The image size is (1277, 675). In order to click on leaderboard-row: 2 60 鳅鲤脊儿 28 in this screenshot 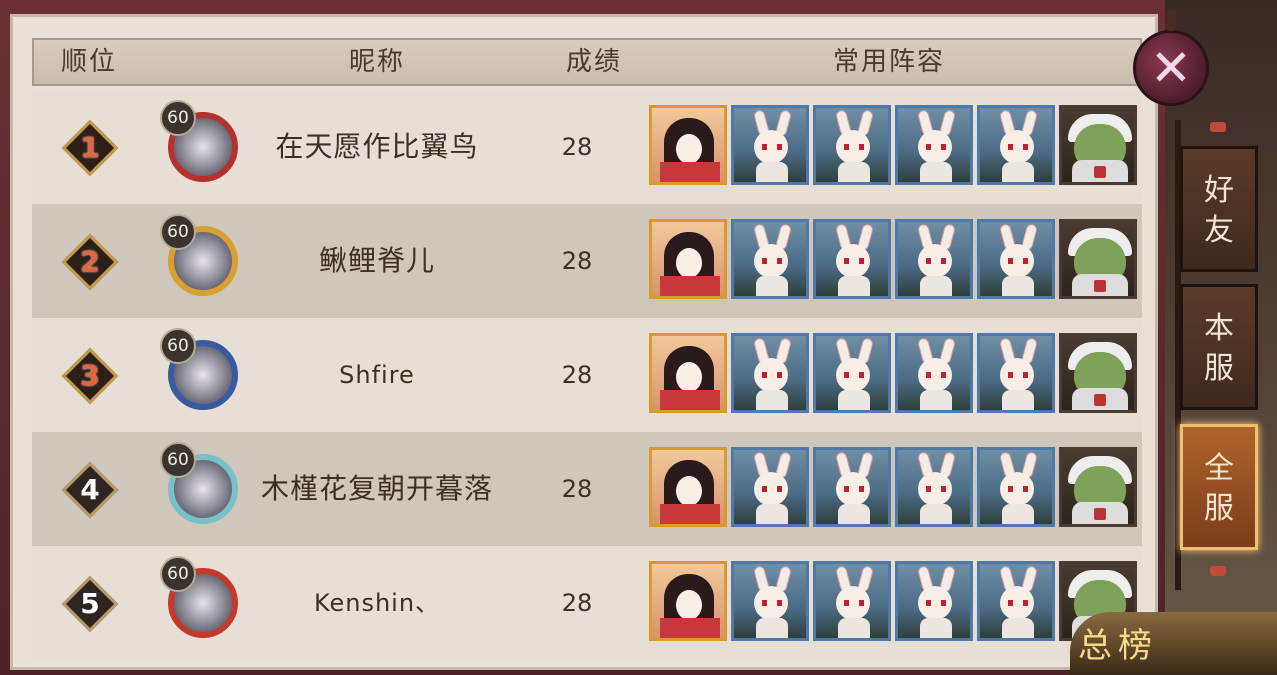, I will do `click(587, 261)`.